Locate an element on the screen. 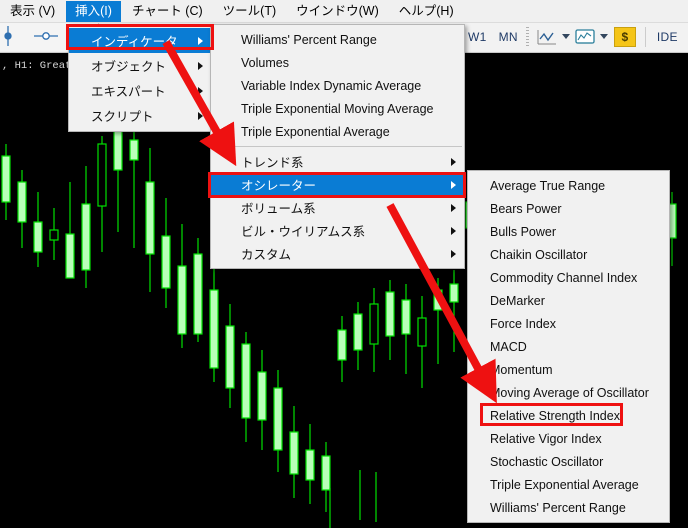 The height and width of the screenshot is (528, 688). menu-item-moving-average-of-oscillator: Moving Average of Oscillator is located at coordinates (568, 392).